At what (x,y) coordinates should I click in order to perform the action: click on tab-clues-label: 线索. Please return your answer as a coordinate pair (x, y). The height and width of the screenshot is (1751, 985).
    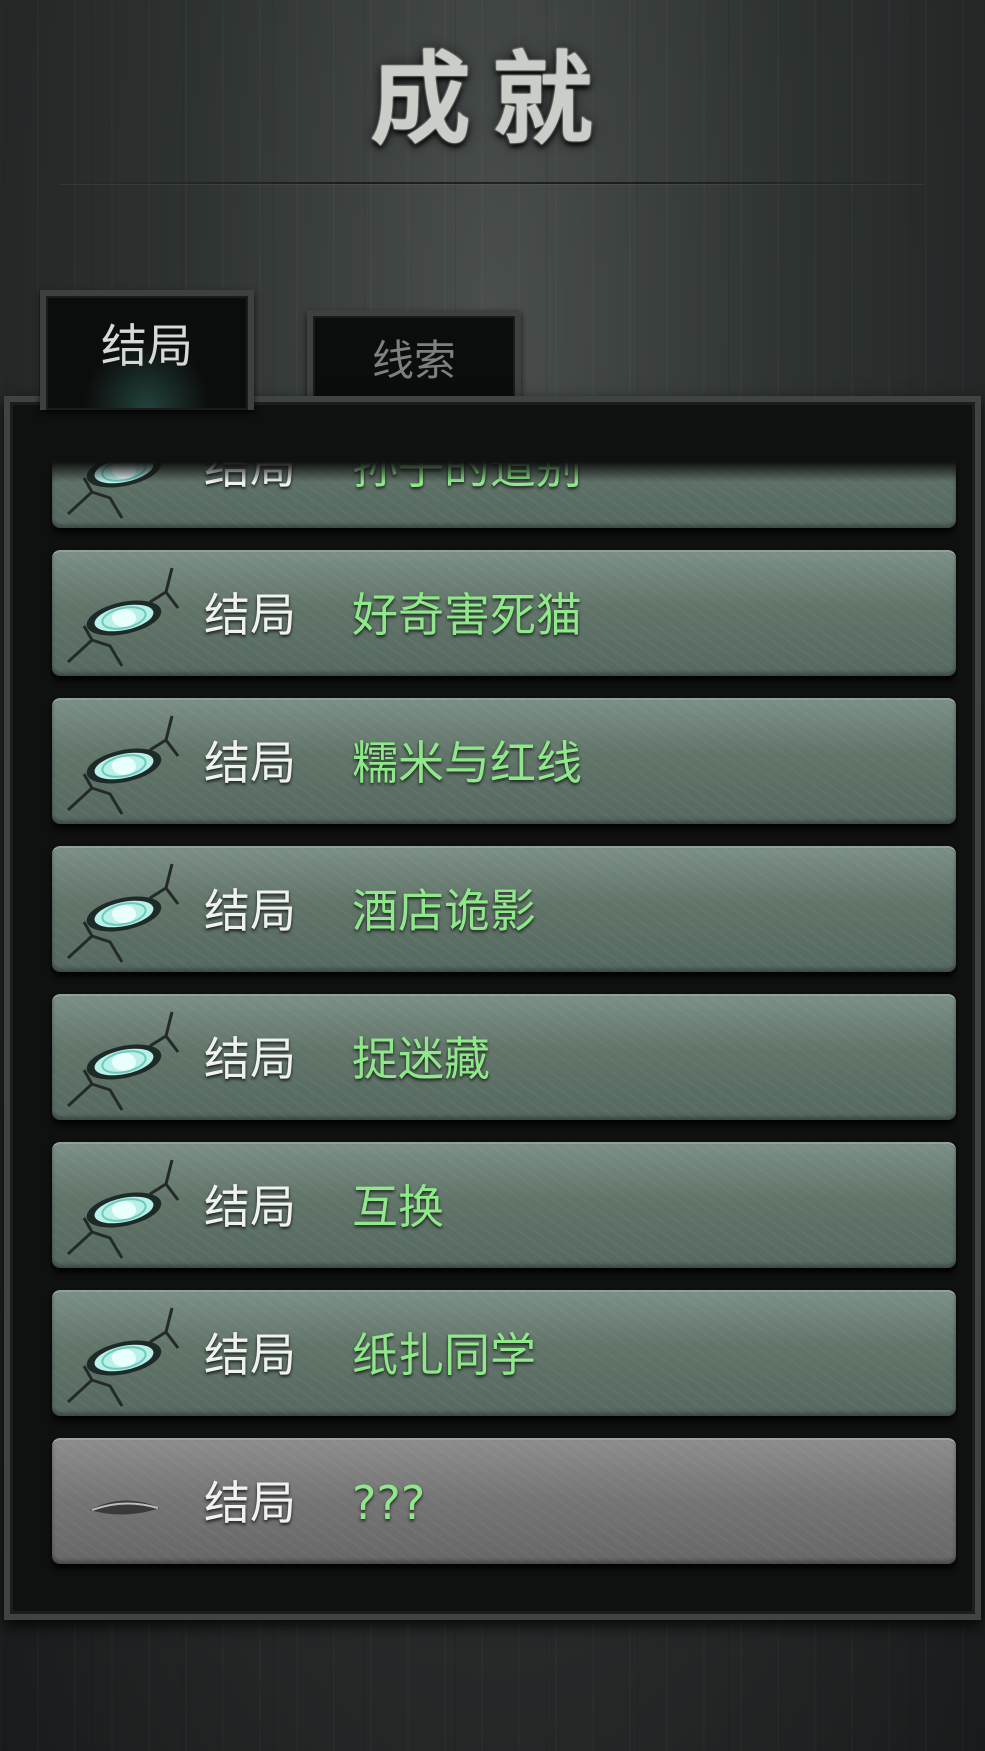
    Looking at the image, I should click on (413, 360).